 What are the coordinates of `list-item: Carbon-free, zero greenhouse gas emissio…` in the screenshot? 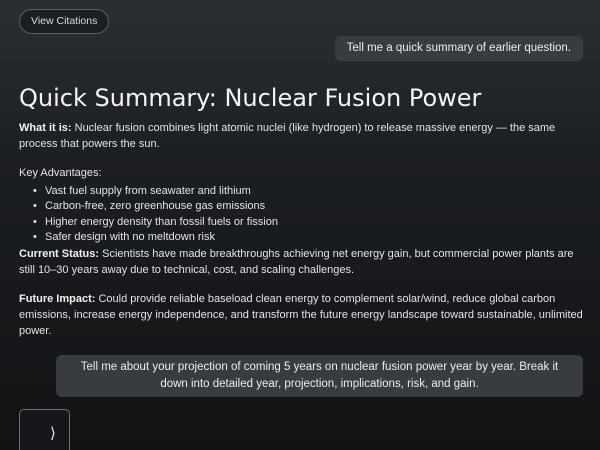 It's located at (309, 207).